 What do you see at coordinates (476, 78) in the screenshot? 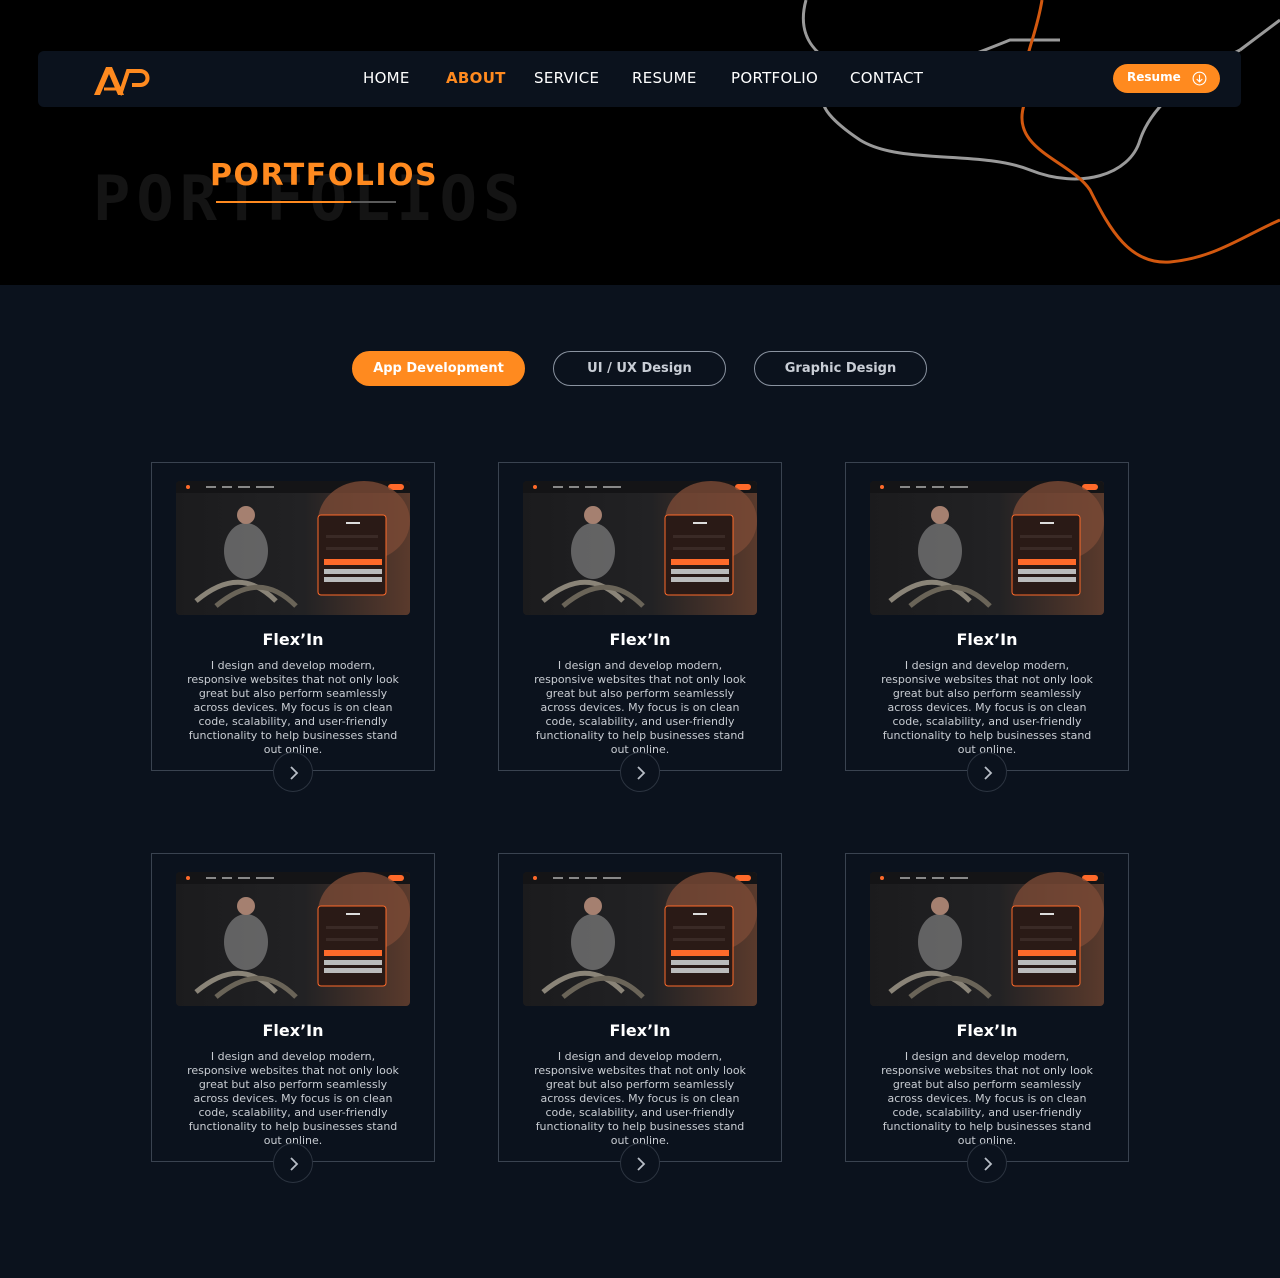
I see `nav-about: ABOUT` at bounding box center [476, 78].